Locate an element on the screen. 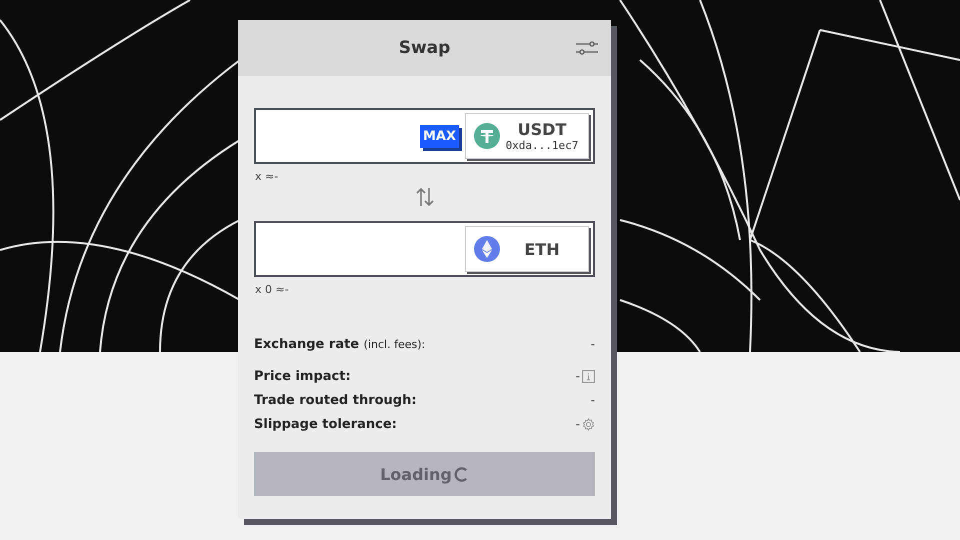 The image size is (960, 540). amount-field: ETH is located at coordinates (424, 249).